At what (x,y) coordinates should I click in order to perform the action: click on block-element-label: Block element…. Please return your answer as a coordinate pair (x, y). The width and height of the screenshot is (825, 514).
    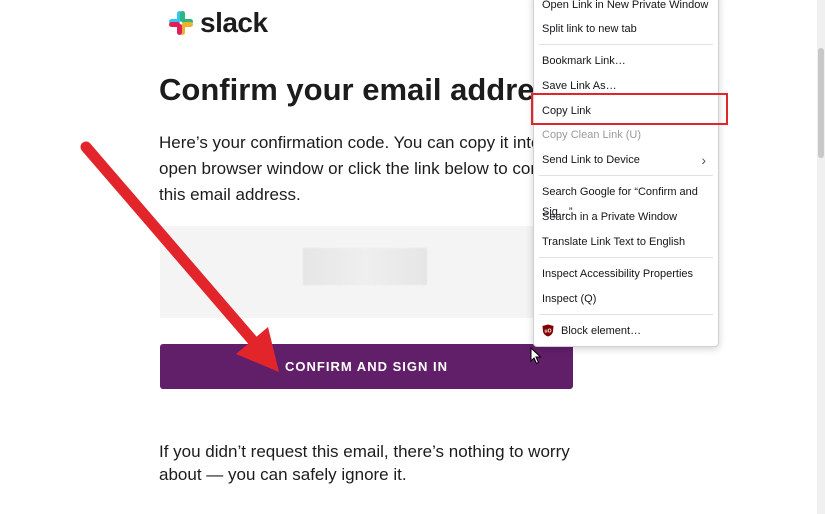
    Looking at the image, I should click on (601, 331).